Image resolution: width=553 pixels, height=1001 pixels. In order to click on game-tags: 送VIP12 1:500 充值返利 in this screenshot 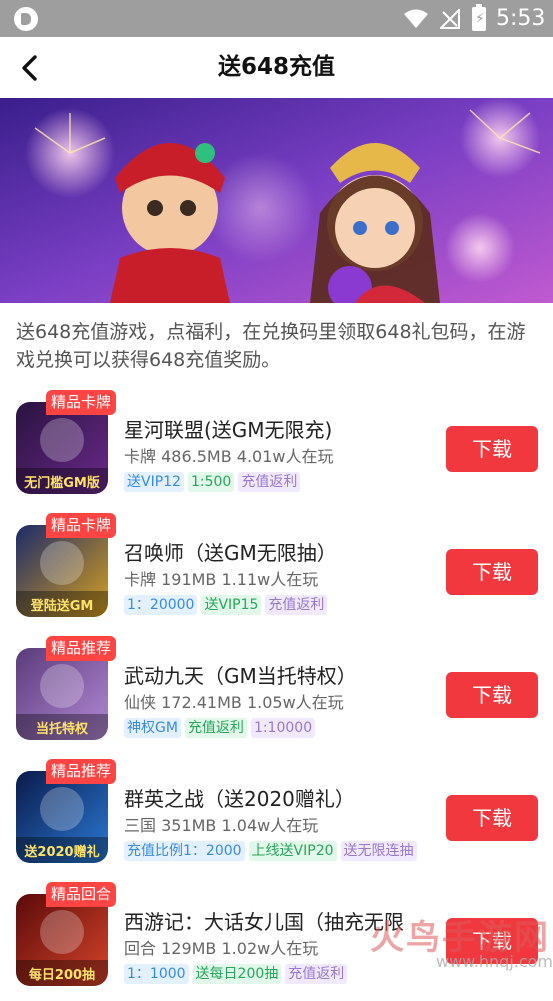, I will do `click(212, 482)`.